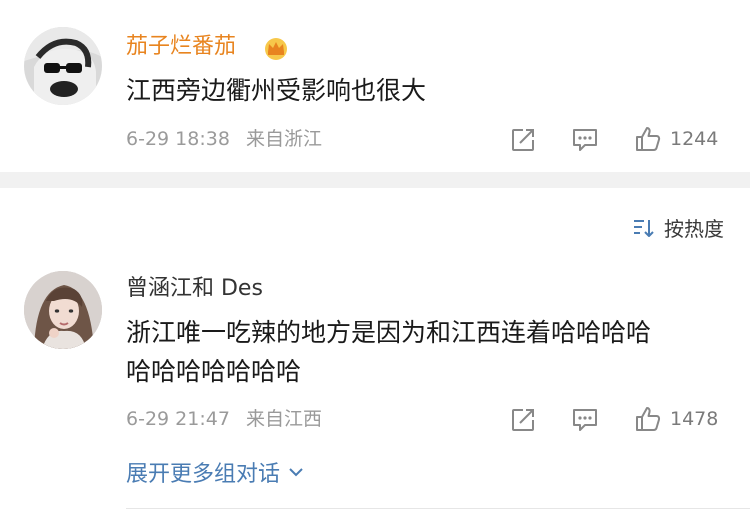  I want to click on comment-text-line-2: 哈哈哈哈哈哈哈, so click(214, 371).